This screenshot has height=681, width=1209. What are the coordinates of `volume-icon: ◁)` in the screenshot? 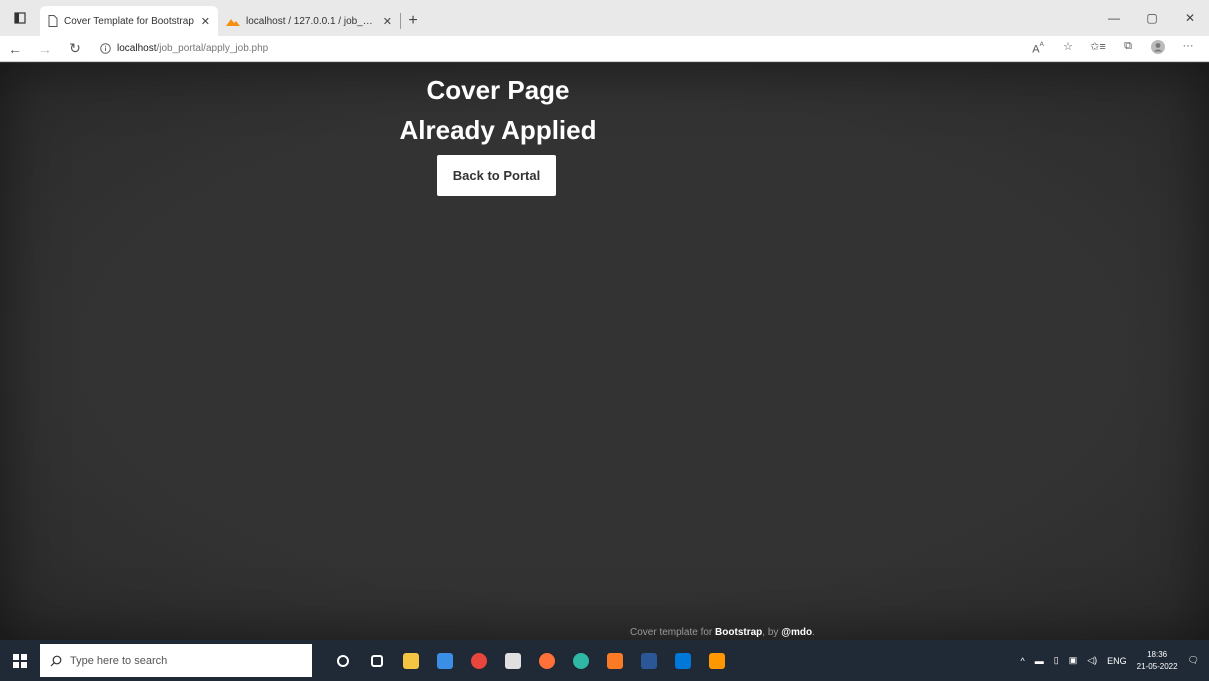 It's located at (1092, 660).